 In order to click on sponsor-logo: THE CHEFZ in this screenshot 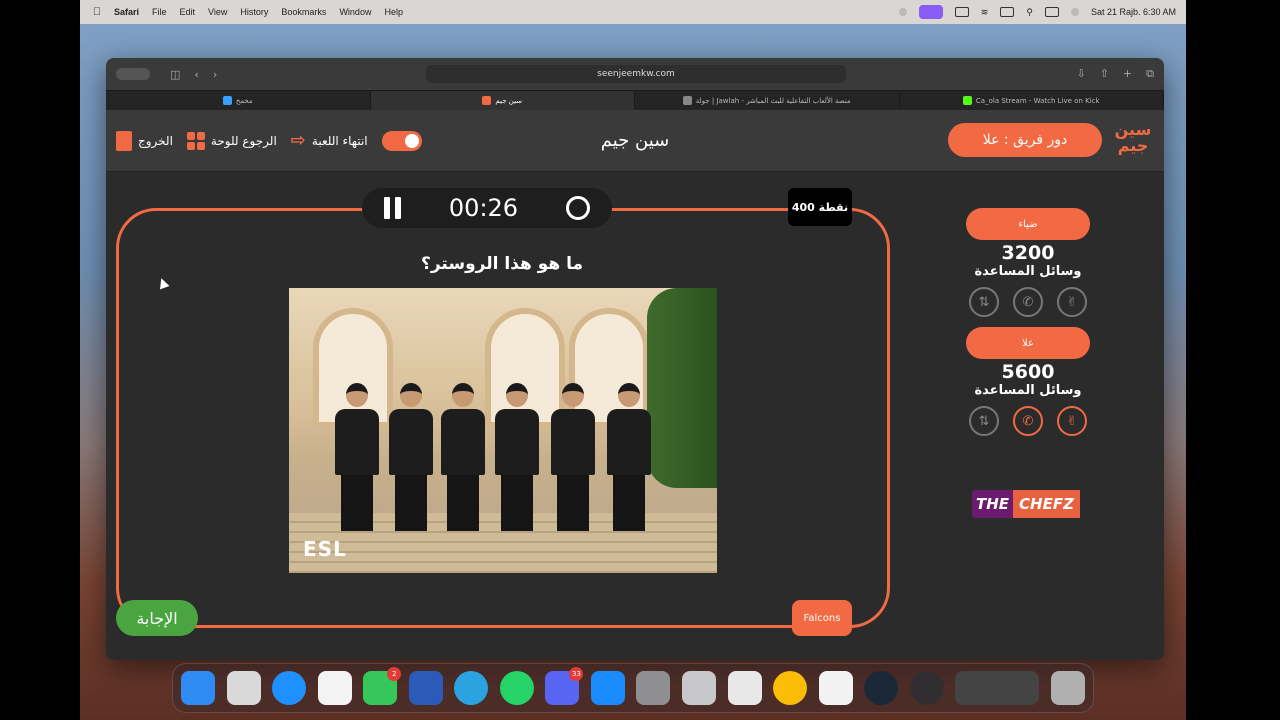, I will do `click(1028, 504)`.